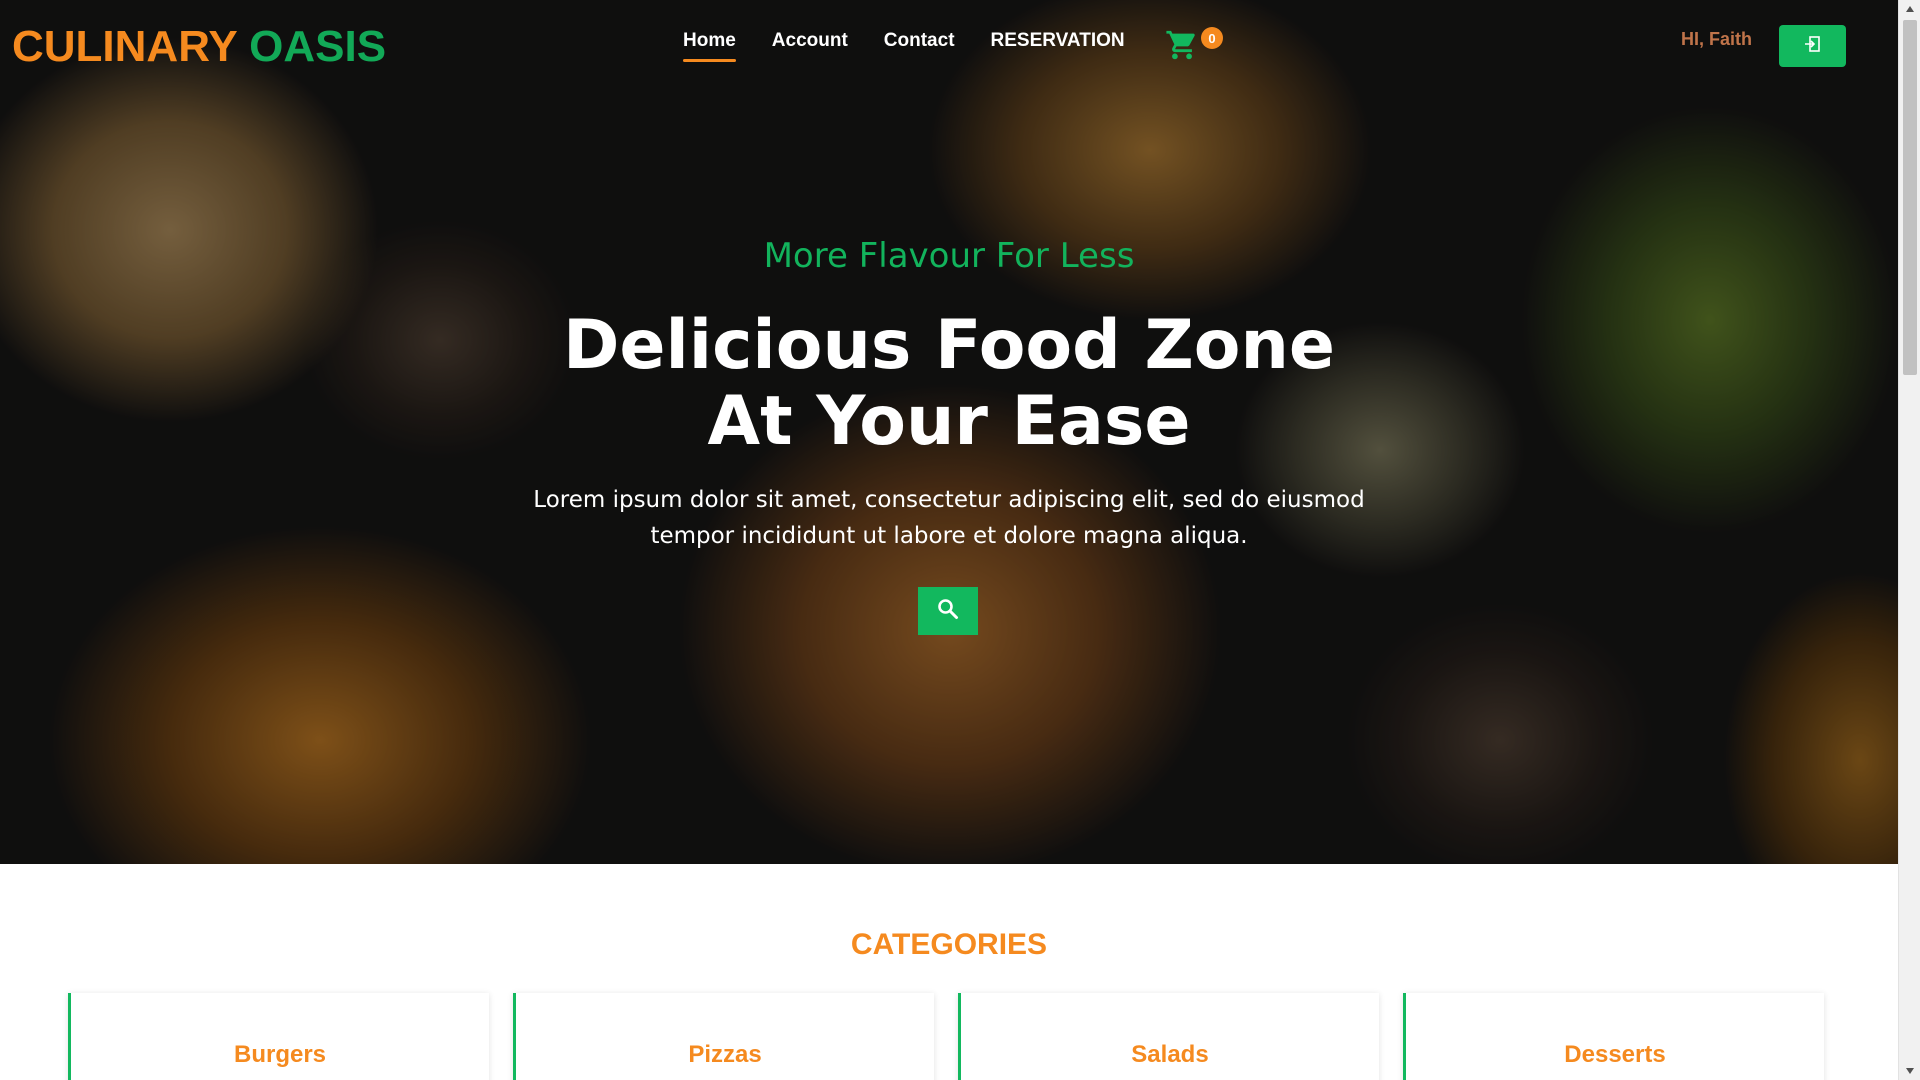  What do you see at coordinates (1170, 1054) in the screenshot?
I see `category-label: Salads` at bounding box center [1170, 1054].